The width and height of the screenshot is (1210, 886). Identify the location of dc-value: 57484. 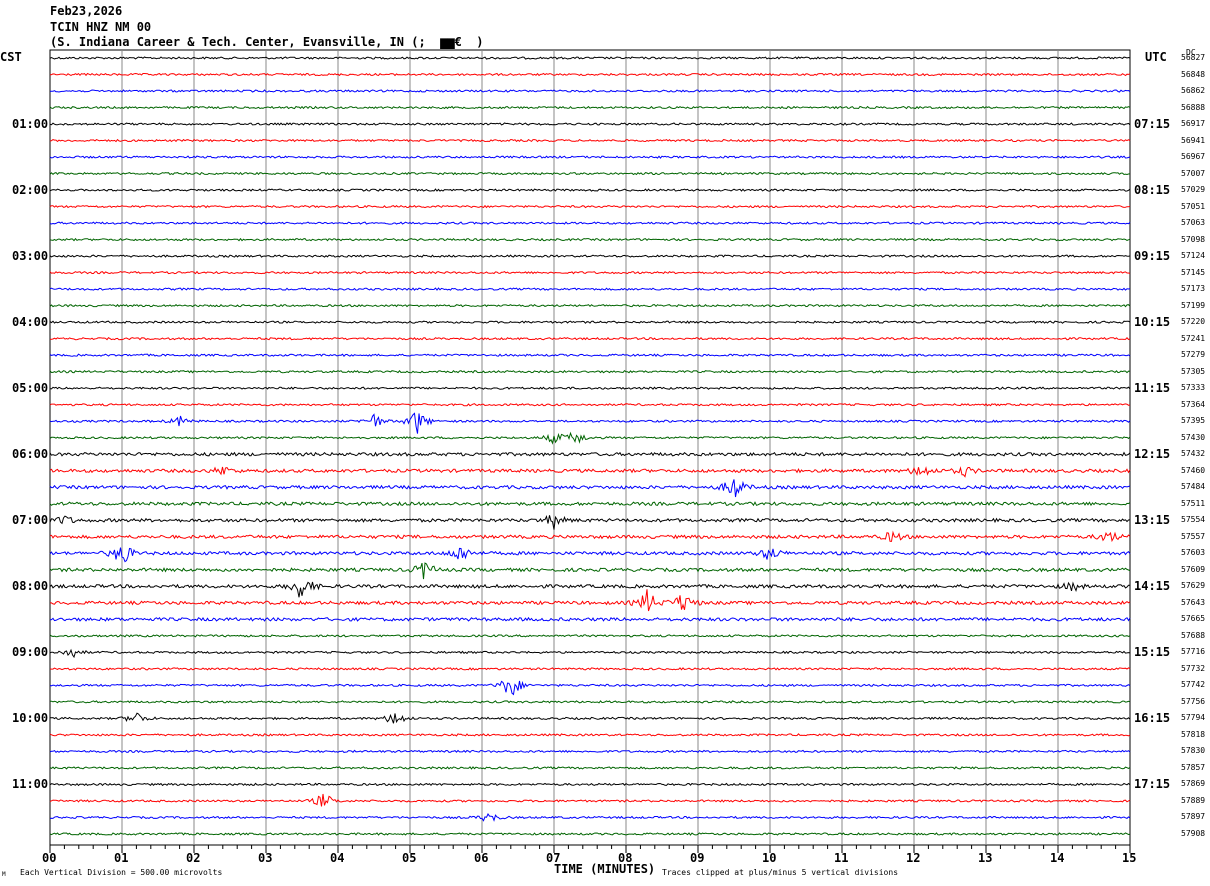
(1193, 487).